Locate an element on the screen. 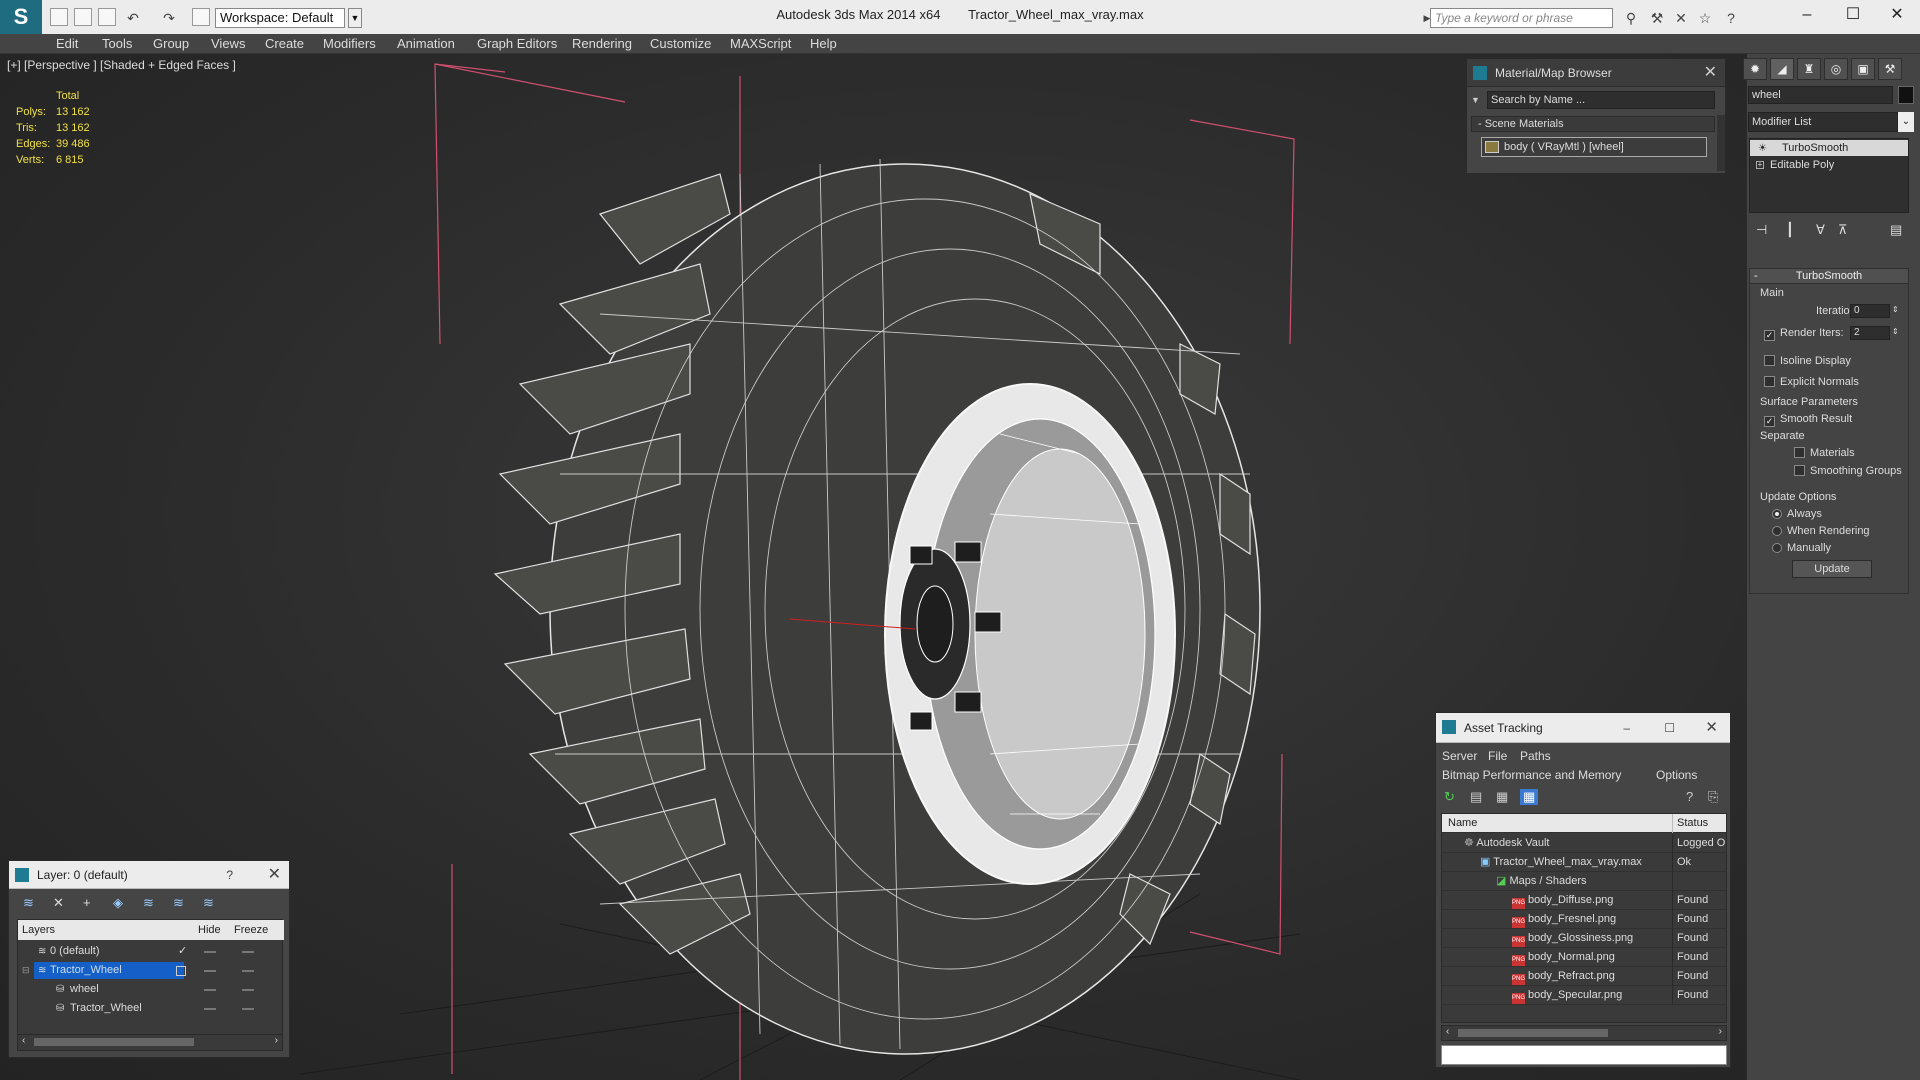 The image size is (1920, 1080). show-end-result-icon: ┃ is located at coordinates (1790, 230).